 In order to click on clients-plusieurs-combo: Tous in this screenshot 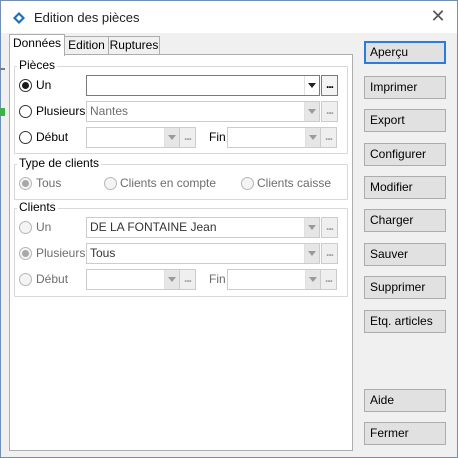, I will do `click(203, 253)`.